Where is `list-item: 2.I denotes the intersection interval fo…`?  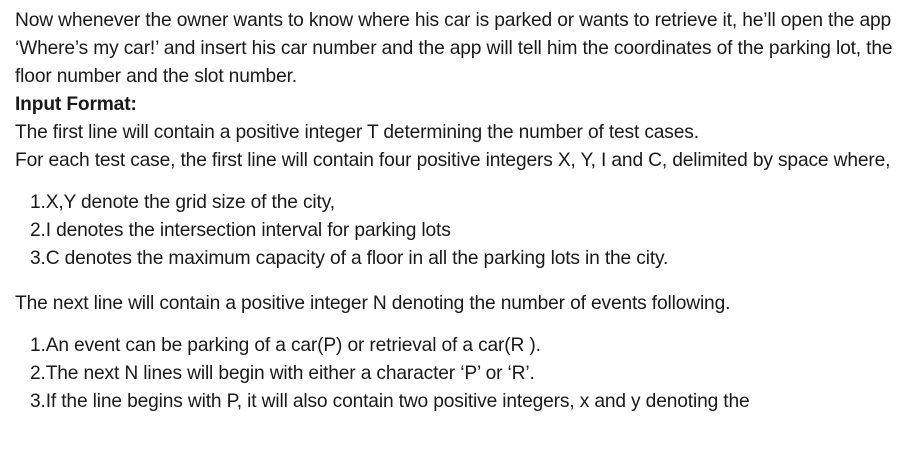
list-item: 2.I denotes the intersection interval fo… is located at coordinates (240, 230).